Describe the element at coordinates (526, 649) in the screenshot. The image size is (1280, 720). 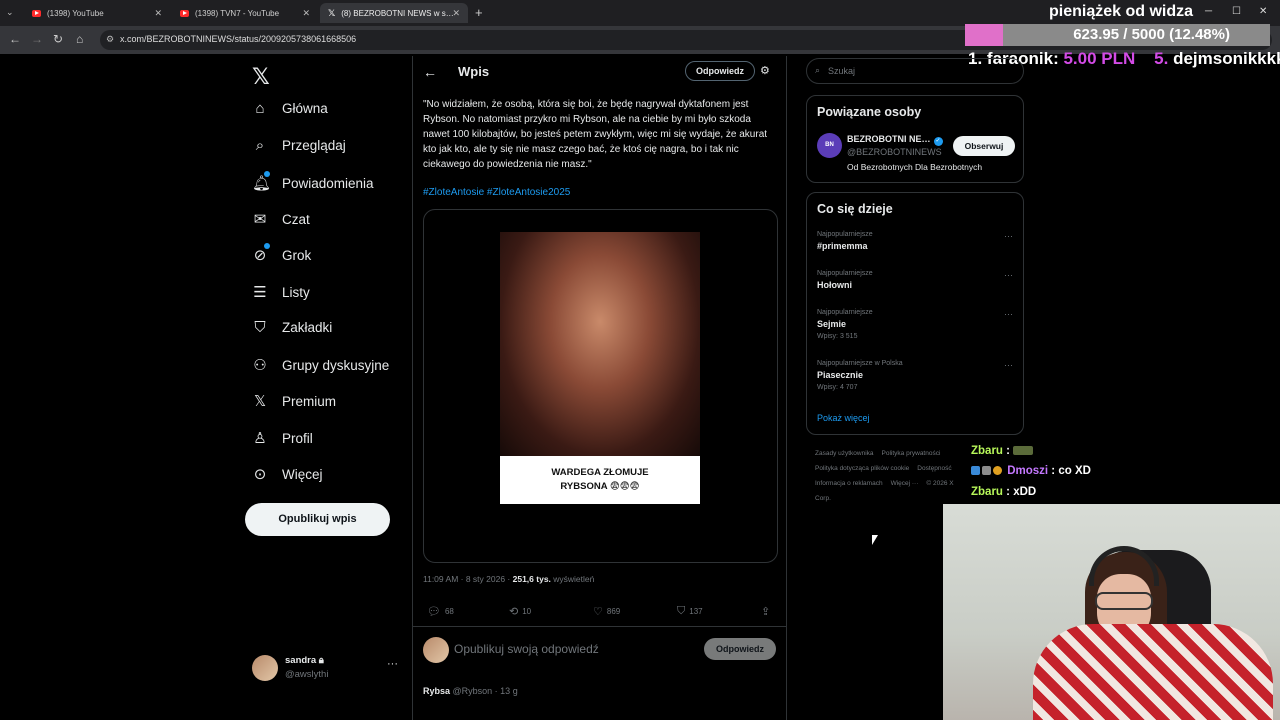
I see `reply-input: Opublikuj swoją odpowiedź` at that location.